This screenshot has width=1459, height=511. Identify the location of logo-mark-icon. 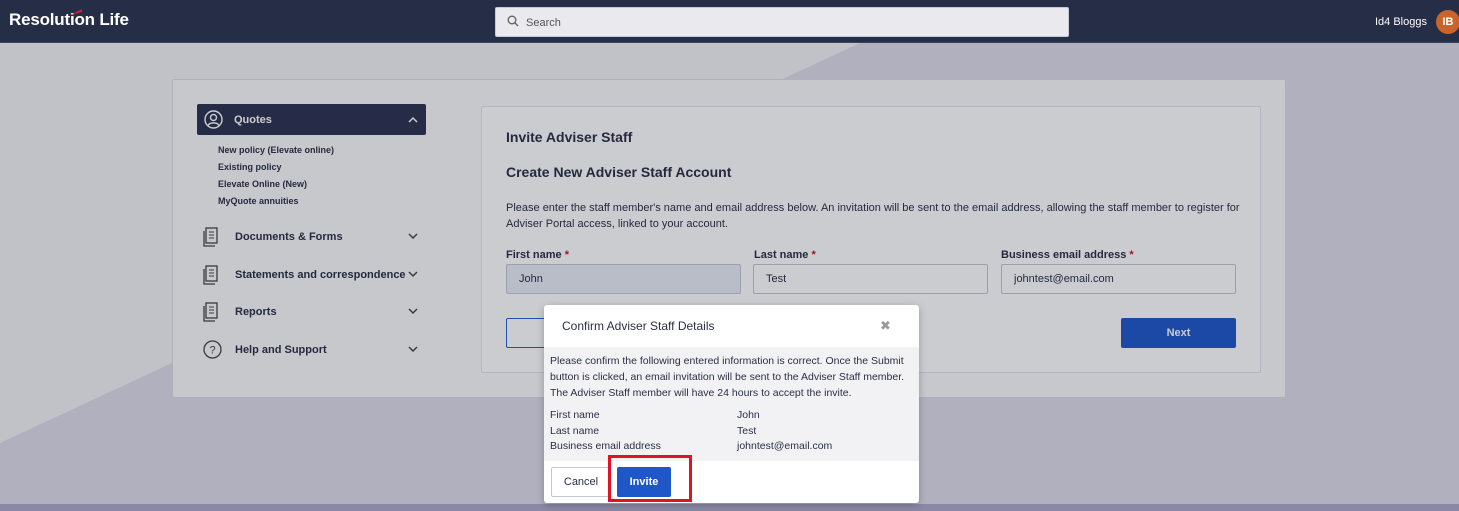
(76, 12).